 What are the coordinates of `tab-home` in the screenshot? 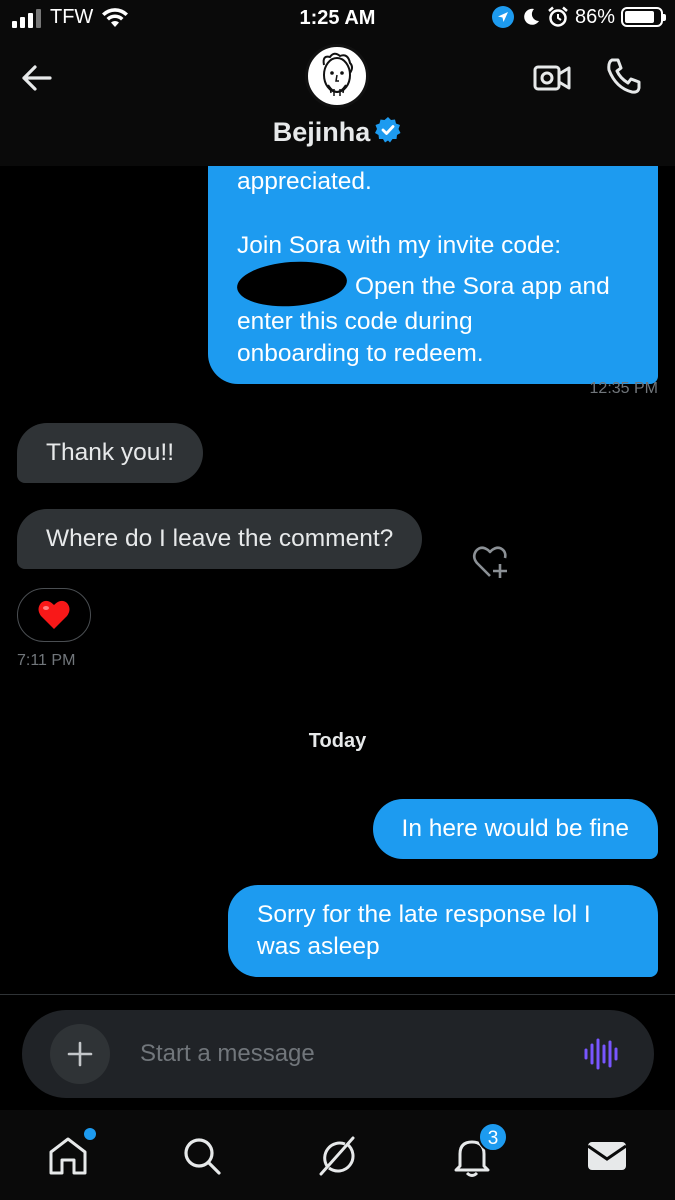 It's located at (71, 1153).